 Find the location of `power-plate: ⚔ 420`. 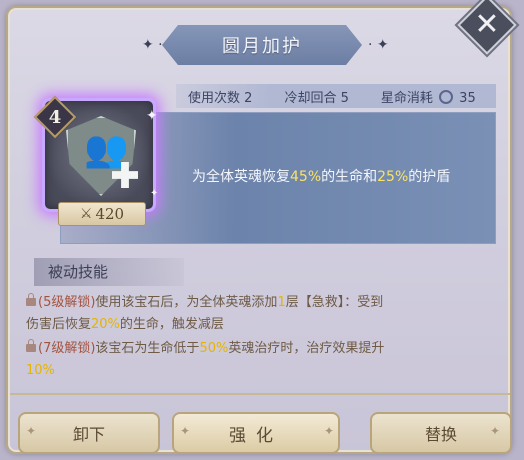

power-plate: ⚔ 420 is located at coordinates (102, 214).